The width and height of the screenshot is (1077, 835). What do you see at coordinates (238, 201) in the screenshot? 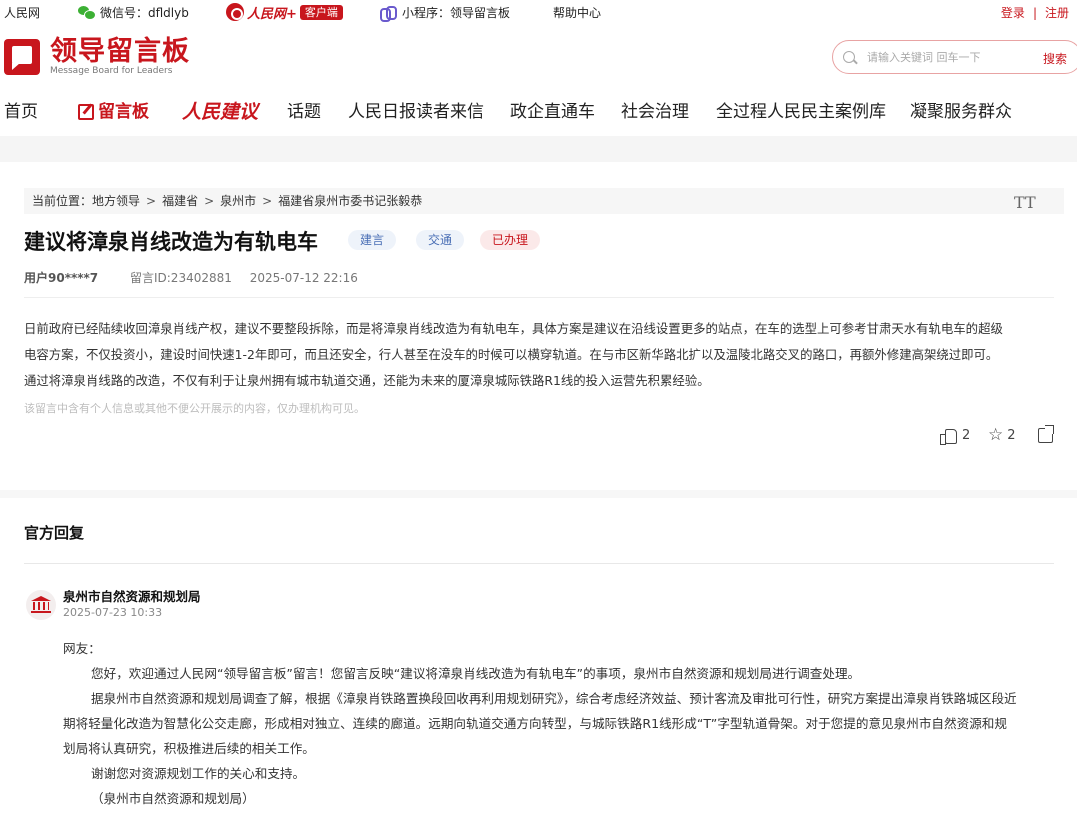
I see `breadcrumb-city: 泉州市` at bounding box center [238, 201].